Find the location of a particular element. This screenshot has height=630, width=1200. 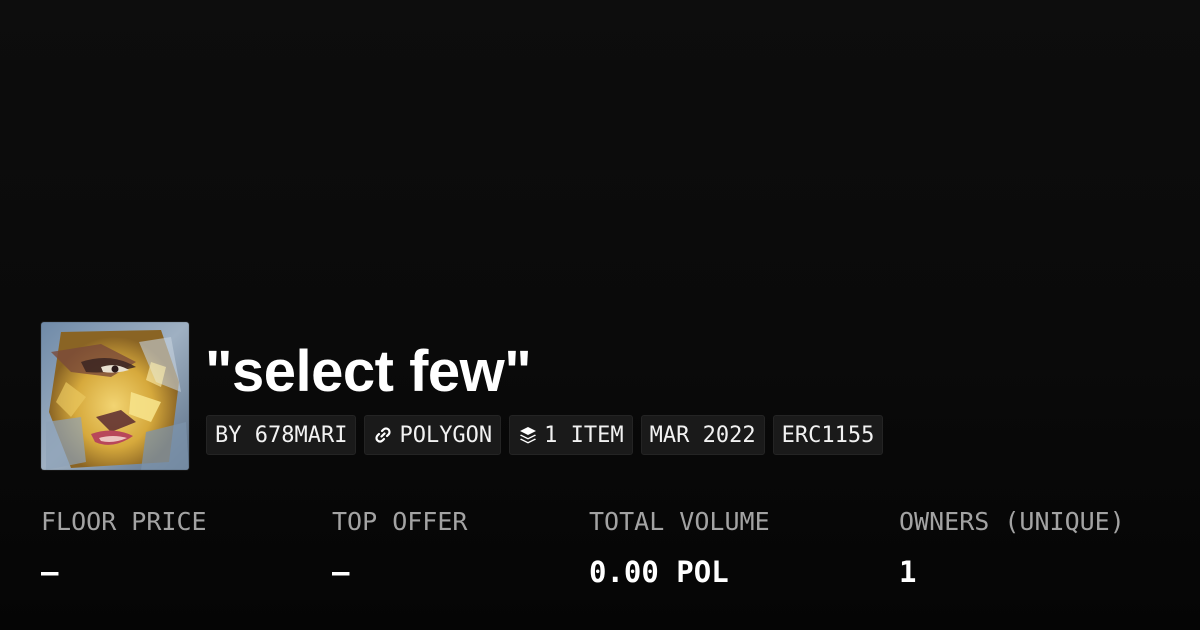

chain-link-icon is located at coordinates (383, 435).